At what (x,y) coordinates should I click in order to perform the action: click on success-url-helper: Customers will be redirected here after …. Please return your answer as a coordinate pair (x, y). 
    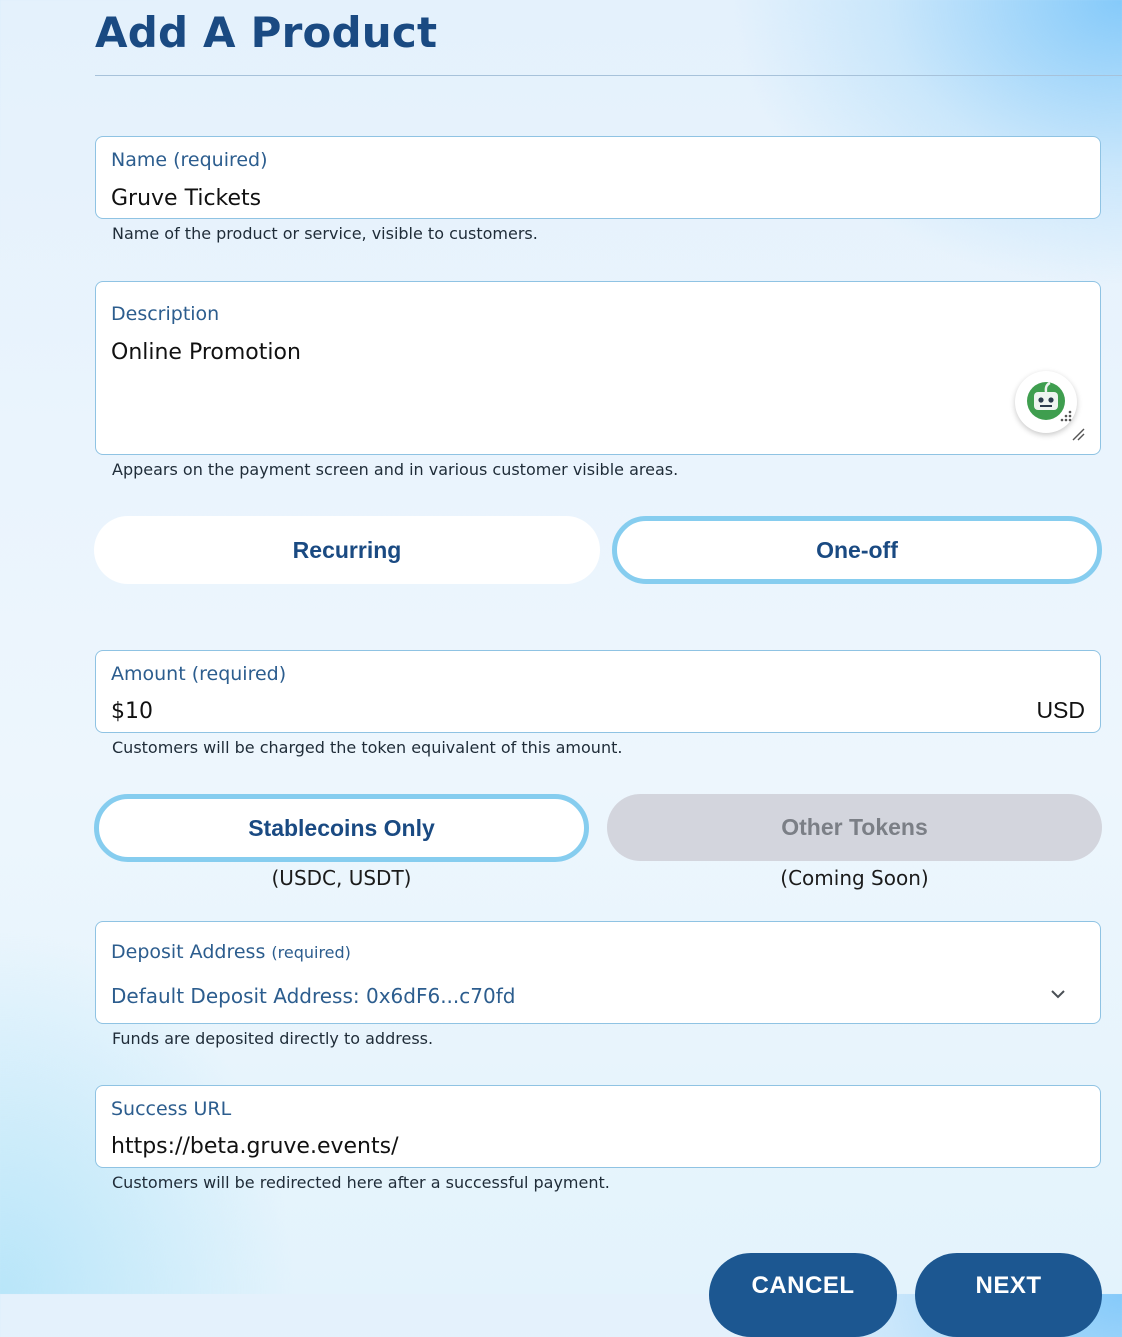
    Looking at the image, I should click on (361, 1182).